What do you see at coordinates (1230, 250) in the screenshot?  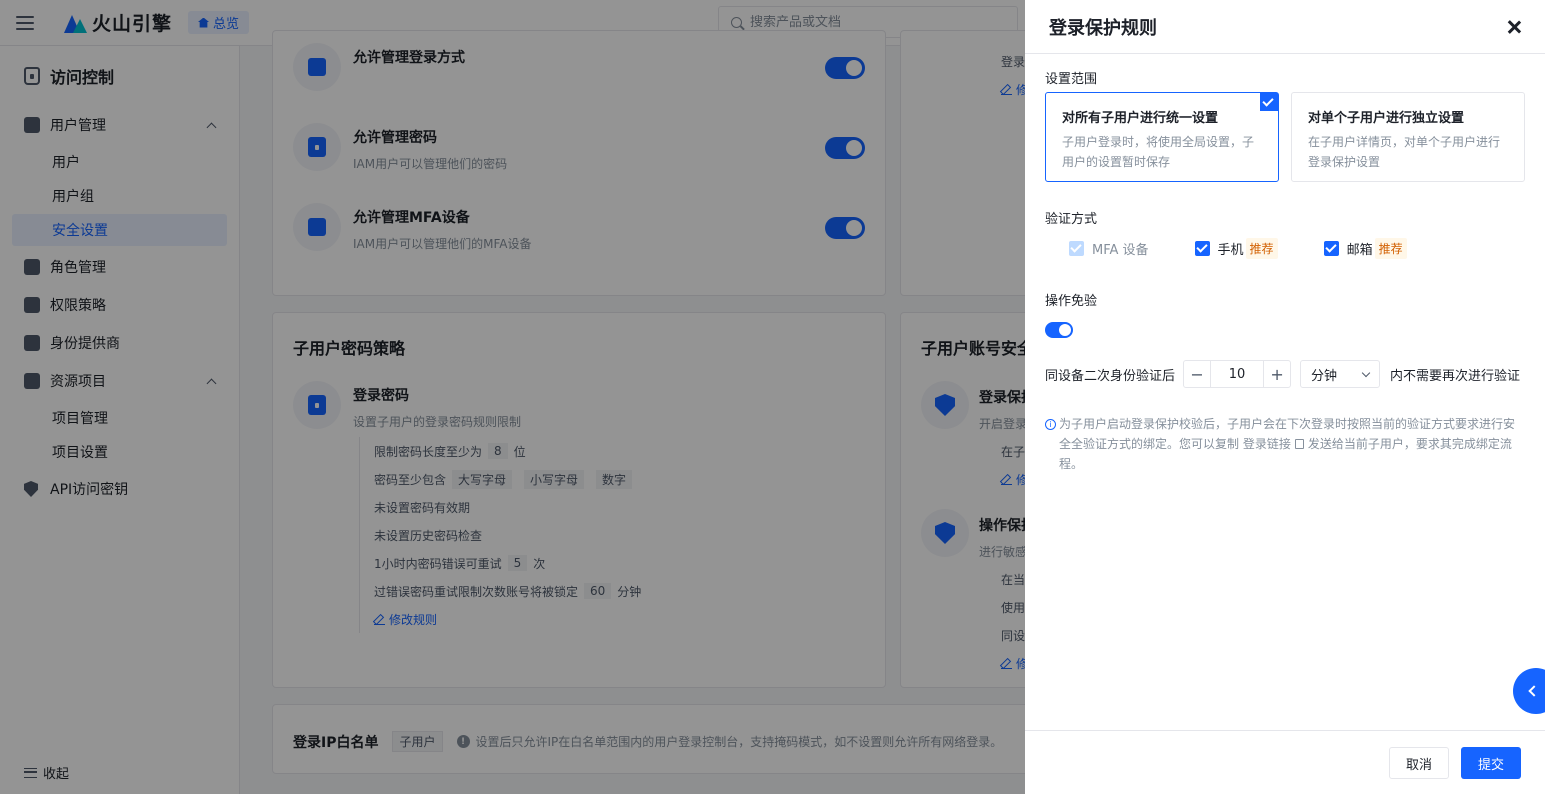 I see `method-label: 手机` at bounding box center [1230, 250].